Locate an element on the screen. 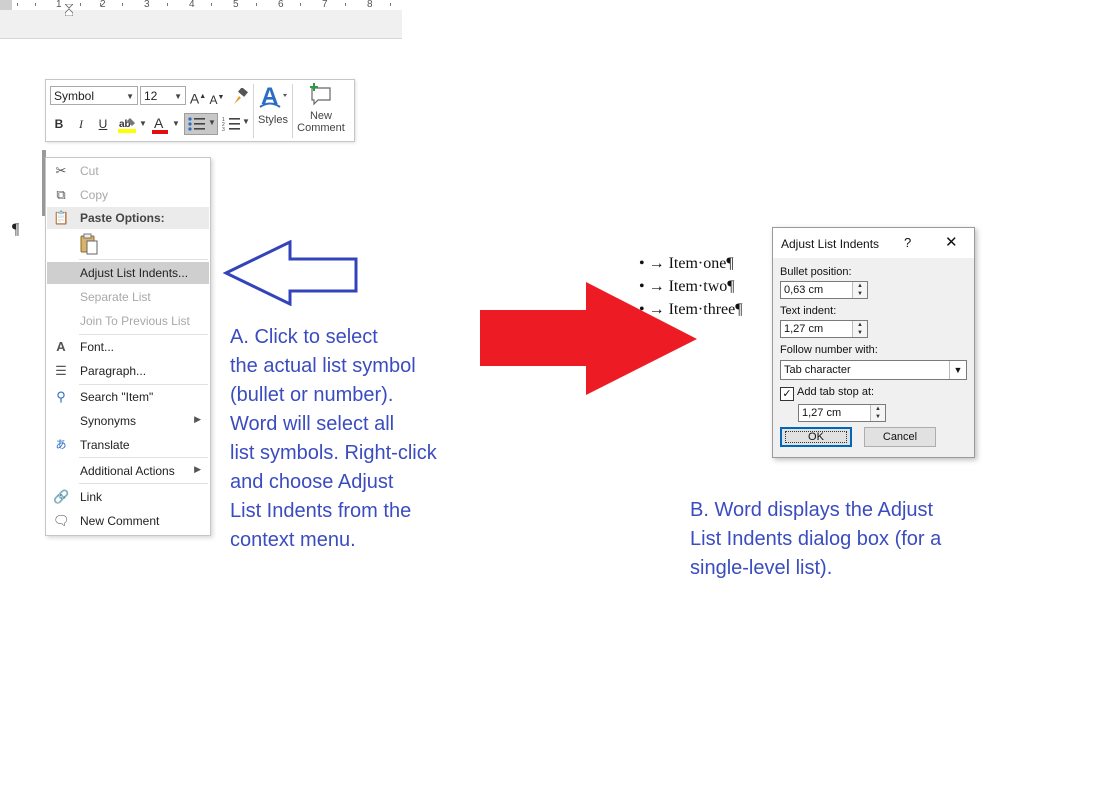  help-button: ? is located at coordinates (907, 242).